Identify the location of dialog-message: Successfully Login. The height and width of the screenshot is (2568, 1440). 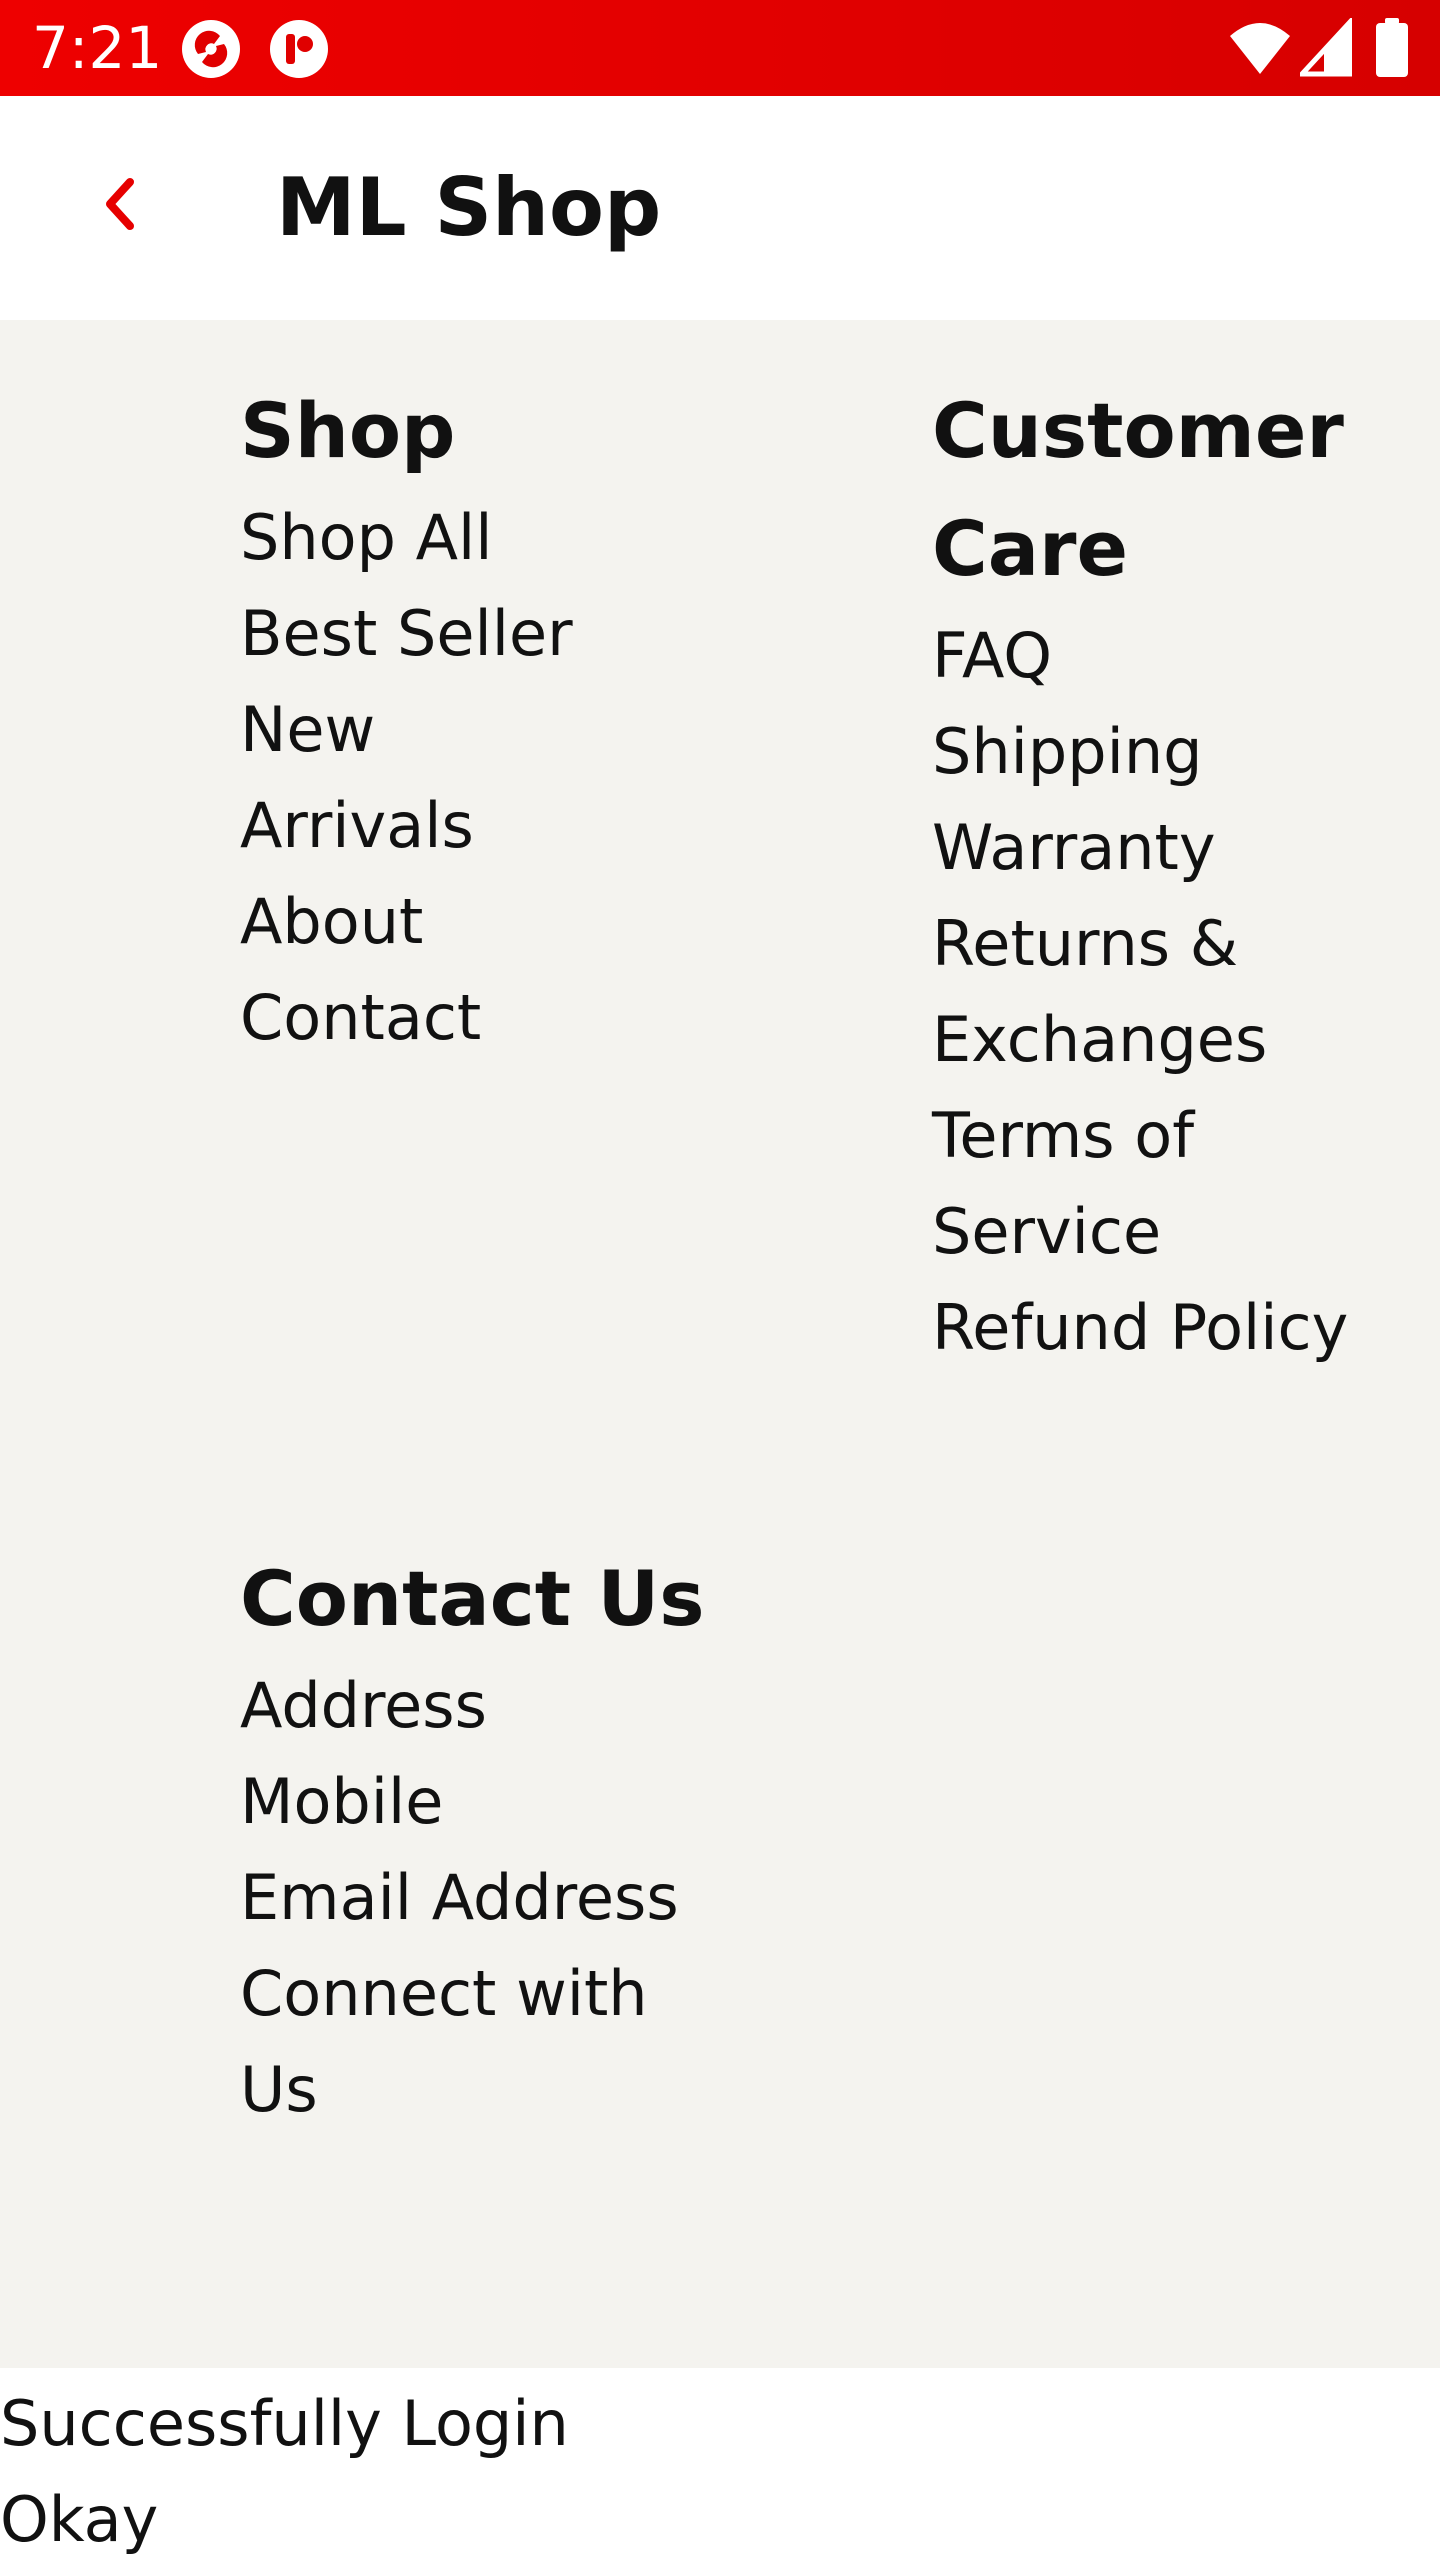
(284, 2423).